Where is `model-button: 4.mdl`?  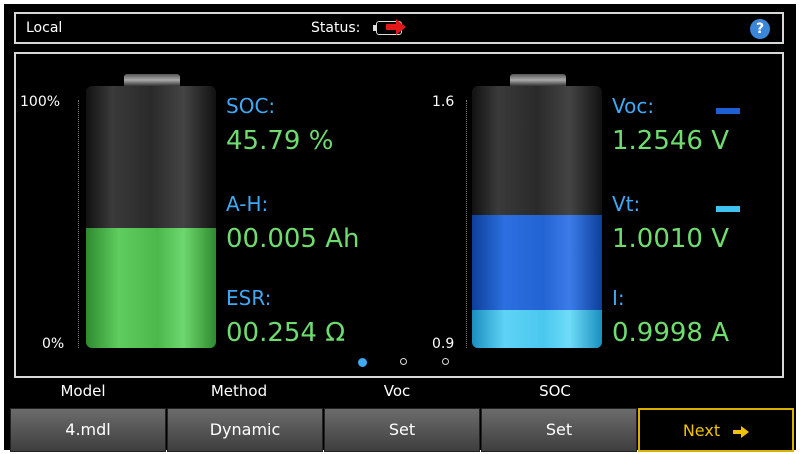 model-button: 4.mdl is located at coordinates (88, 430).